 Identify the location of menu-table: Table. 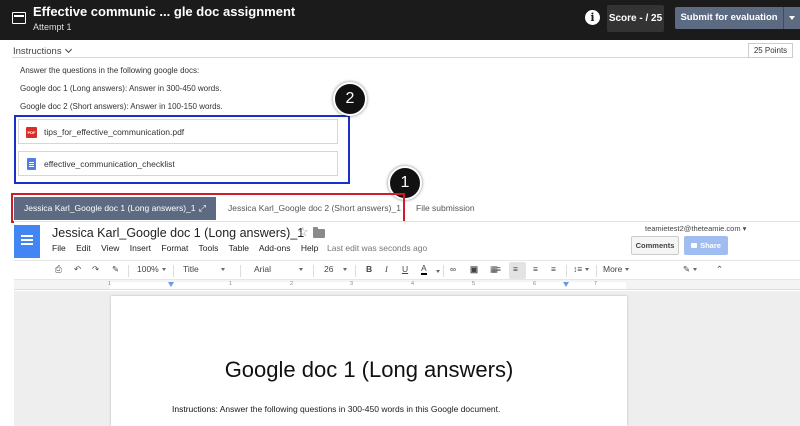
(239, 248).